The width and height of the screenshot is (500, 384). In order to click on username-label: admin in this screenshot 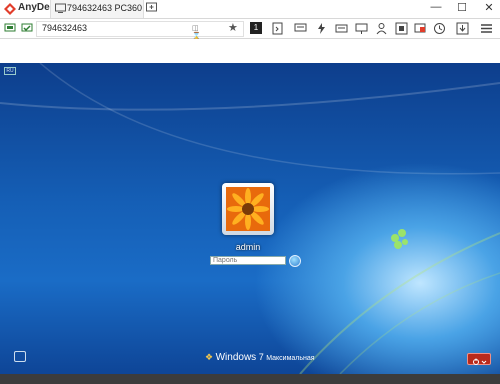, I will do `click(248, 247)`.